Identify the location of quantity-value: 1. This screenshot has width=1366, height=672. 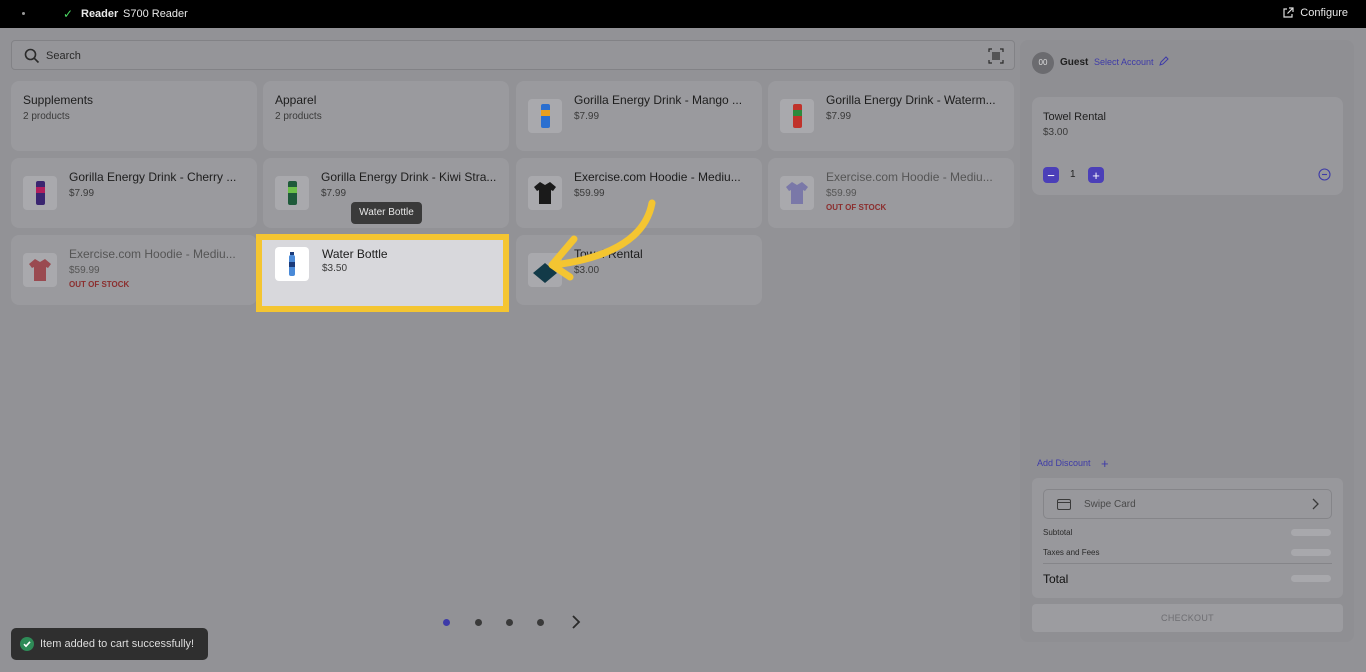
(1073, 174).